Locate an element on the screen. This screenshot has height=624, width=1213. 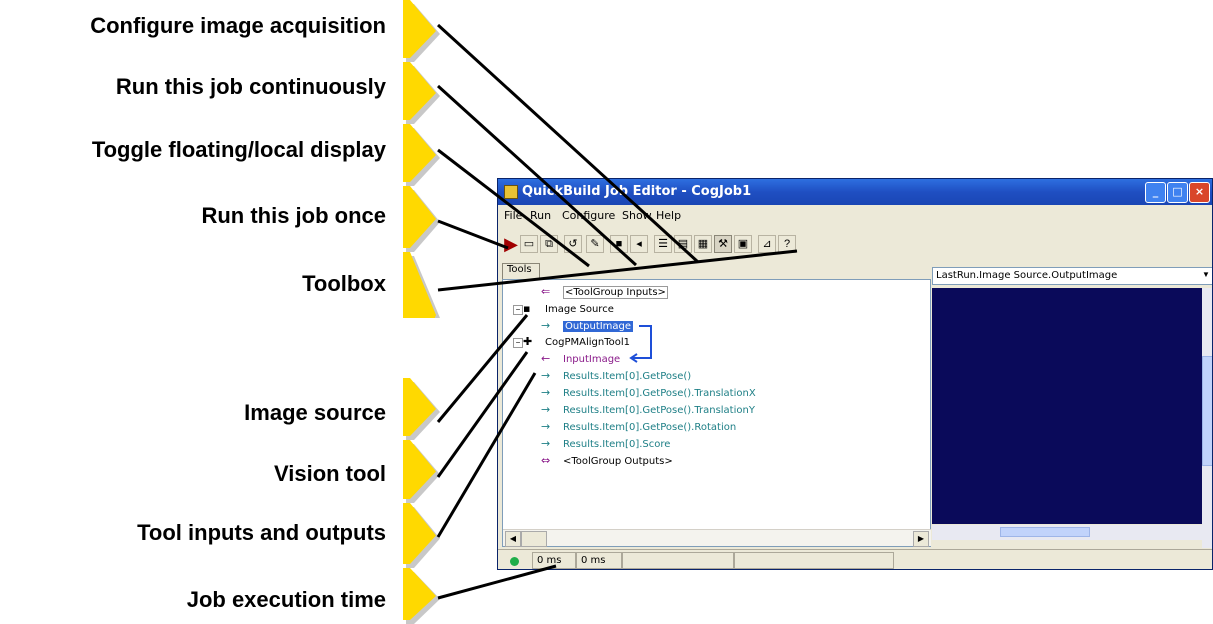
results-icon: ▦ is located at coordinates (703, 244).